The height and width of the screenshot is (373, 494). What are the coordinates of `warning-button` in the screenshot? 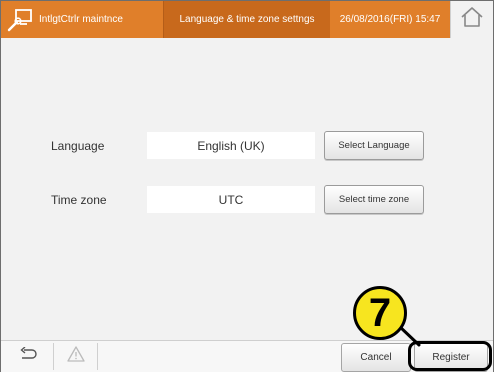 It's located at (76, 356).